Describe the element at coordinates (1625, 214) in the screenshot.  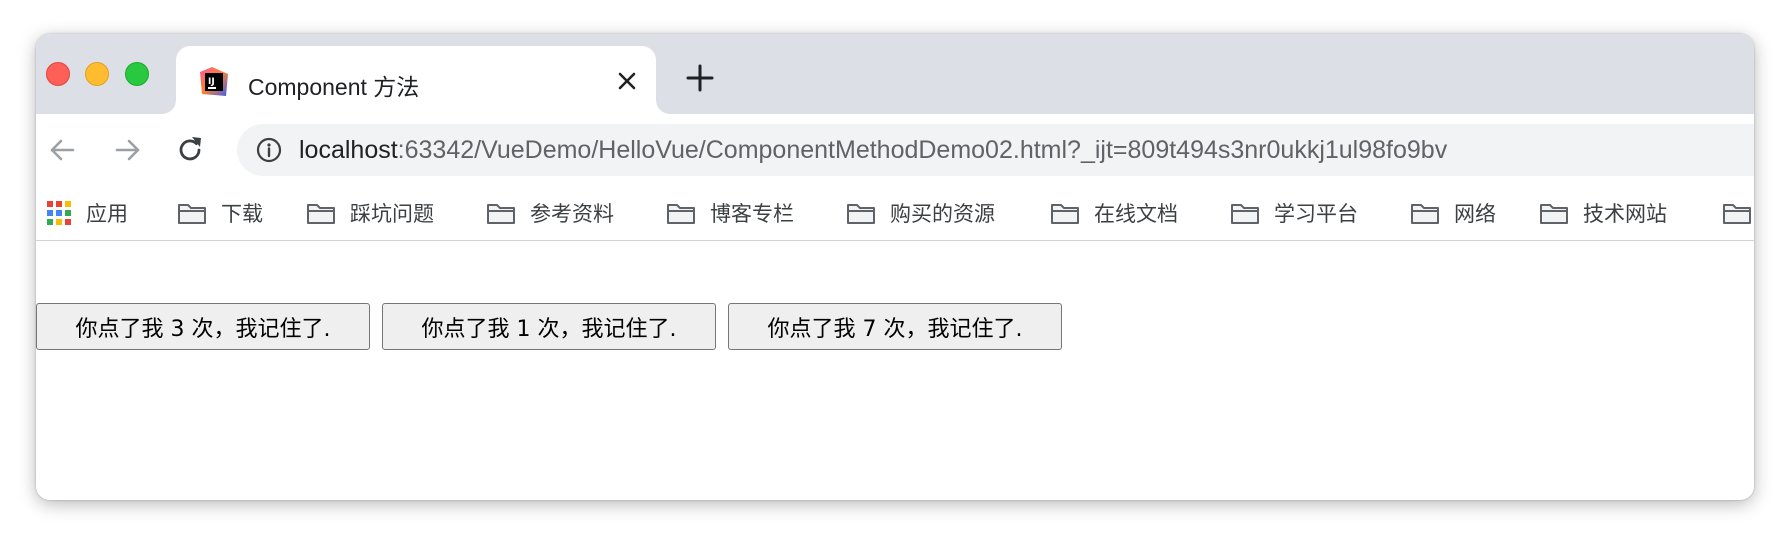
I see `bookmark-label: 技术网站` at that location.